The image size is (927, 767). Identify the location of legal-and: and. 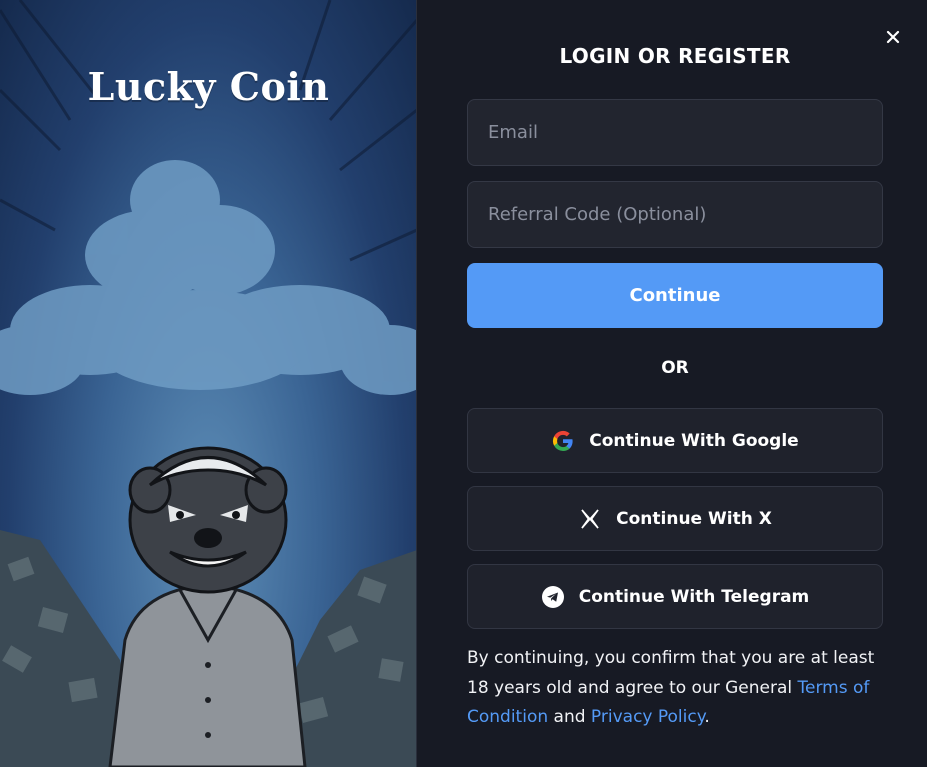
(569, 717).